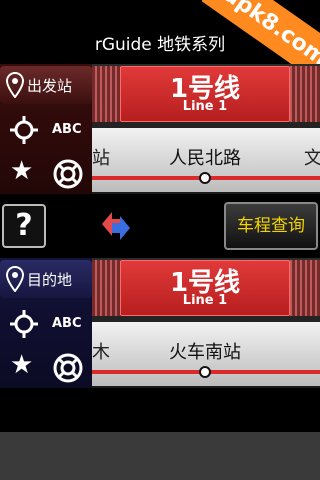 This screenshot has width=320, height=480. Describe the element at coordinates (160, 226) in the screenshot. I see `middle-controls: ? 车程查询` at that location.